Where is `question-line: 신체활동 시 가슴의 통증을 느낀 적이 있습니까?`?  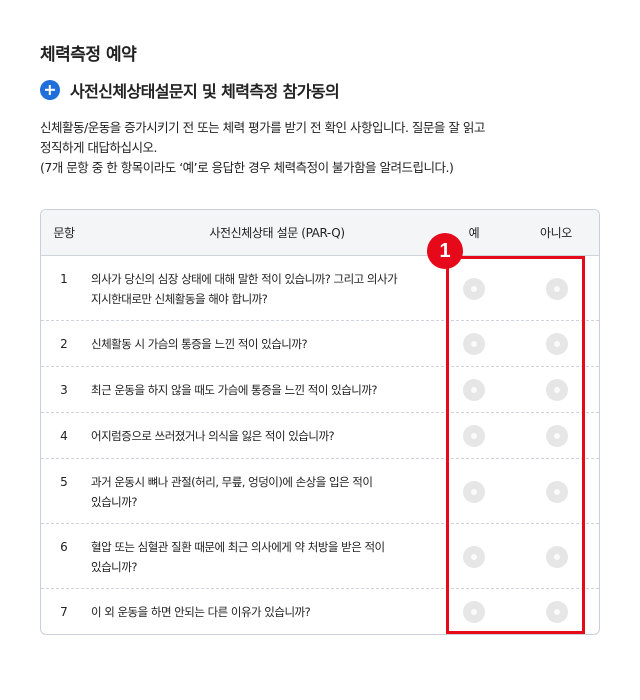 question-line: 신체활동 시 가슴의 통증을 느낀 적이 있습니까? is located at coordinates (199, 344).